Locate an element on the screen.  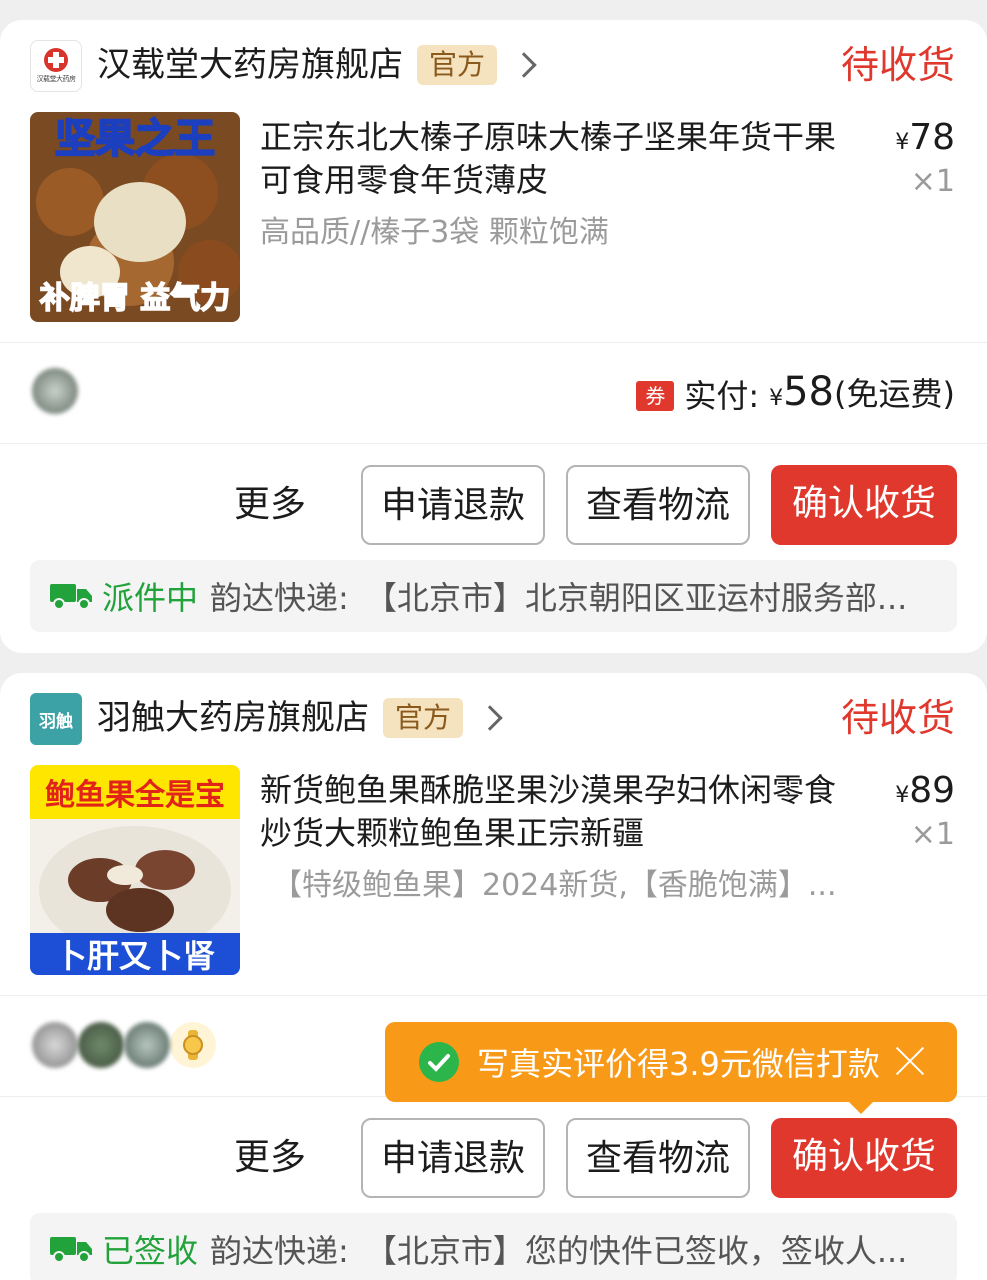
thumb-top-text: 坚果之王 is located at coordinates (135, 139).